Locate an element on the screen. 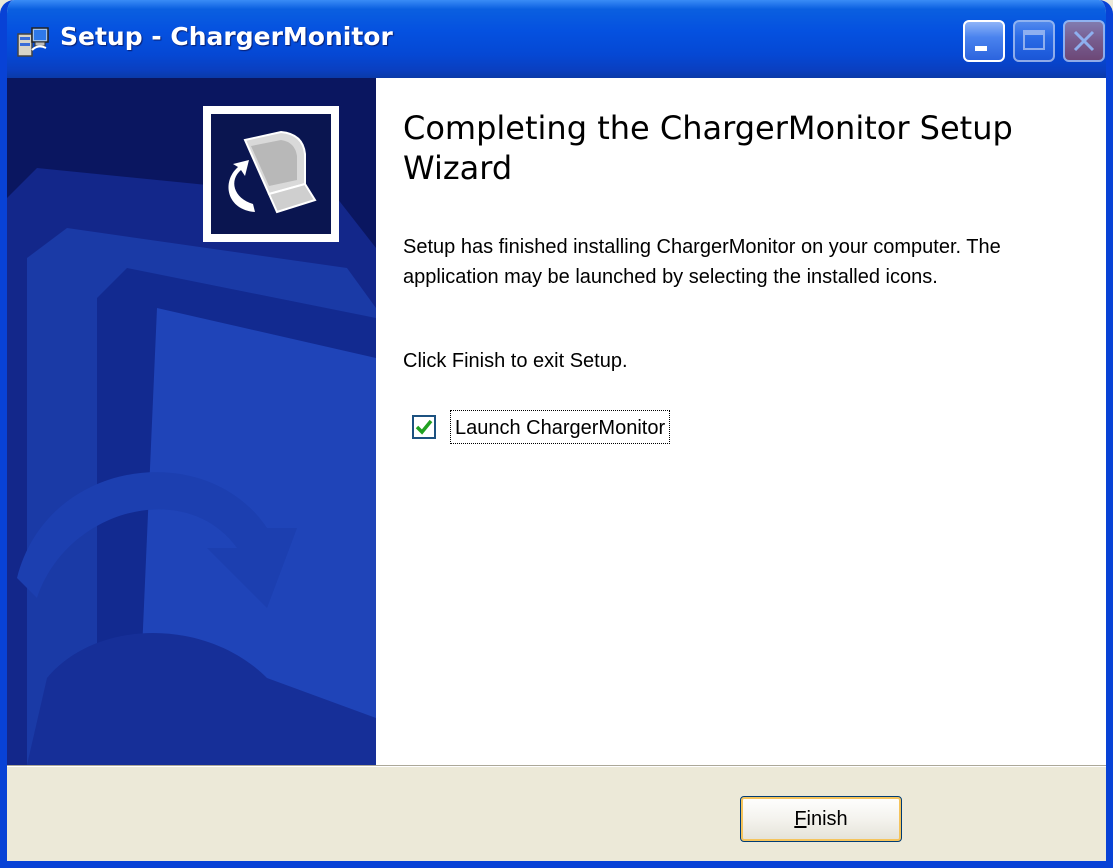 This screenshot has width=1113, height=868. launch-checkbox-row: Launch ChargerMonitor is located at coordinates (562, 427).